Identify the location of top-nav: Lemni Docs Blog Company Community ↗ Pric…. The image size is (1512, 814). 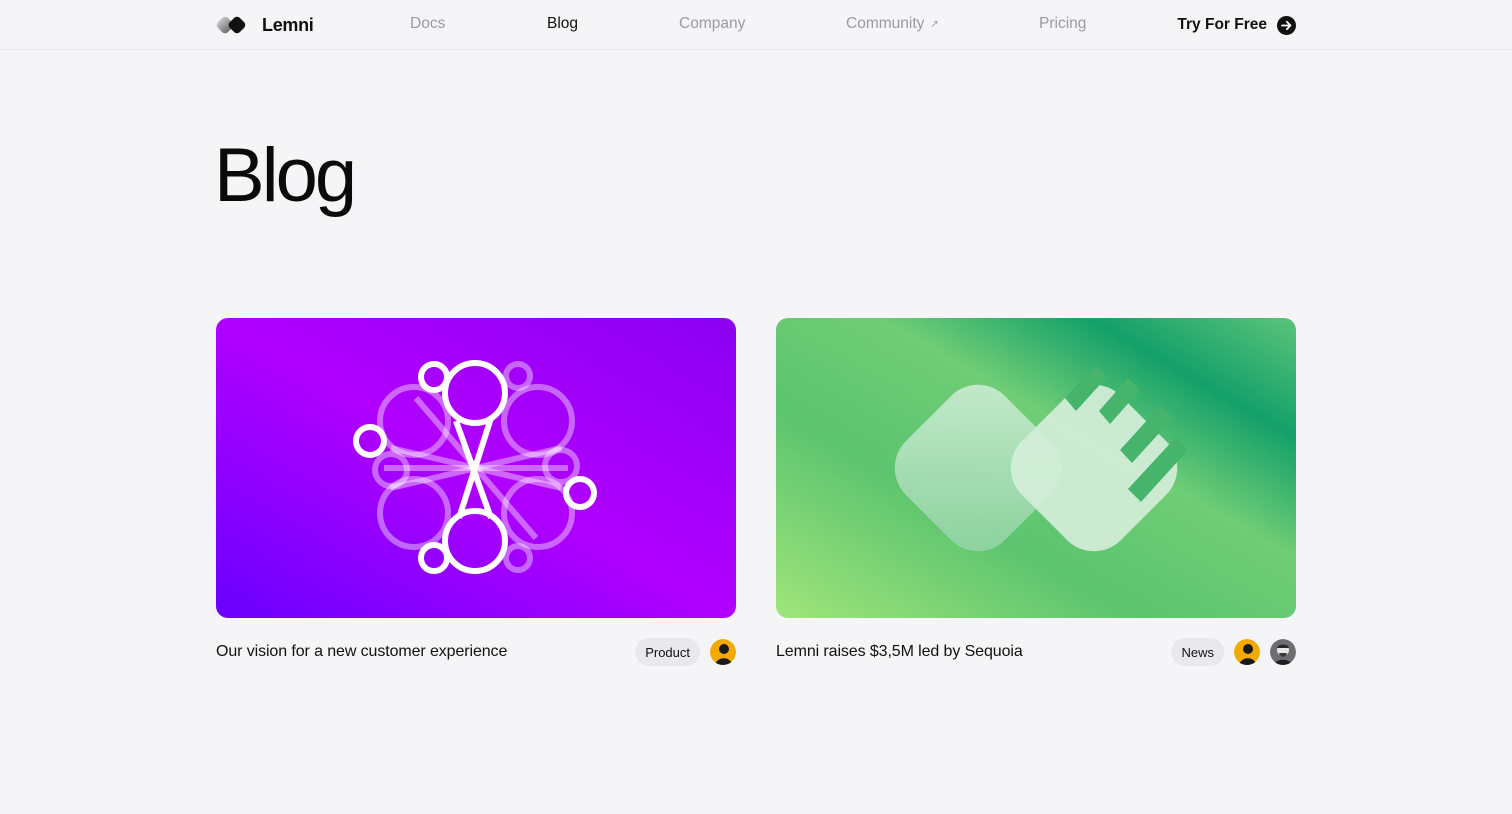
(756, 25).